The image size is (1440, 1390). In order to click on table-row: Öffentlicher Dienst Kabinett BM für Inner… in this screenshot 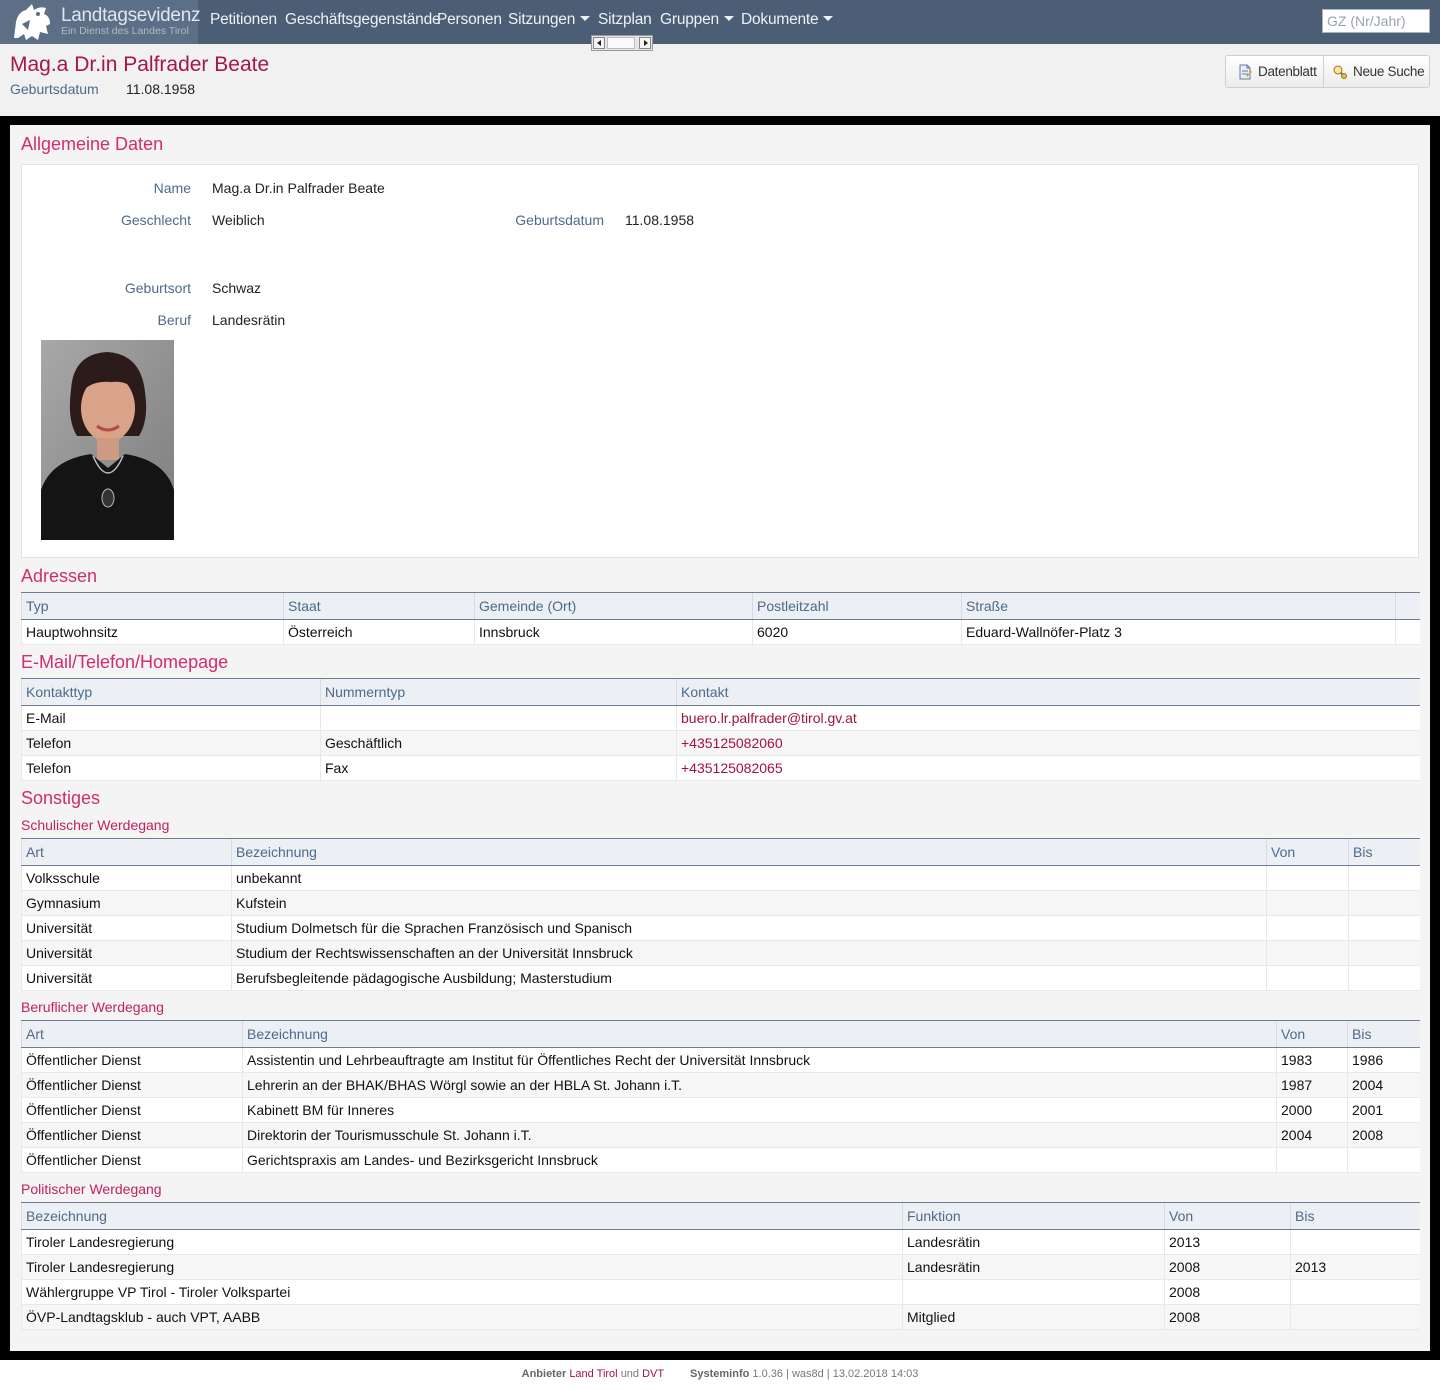, I will do `click(720, 1110)`.